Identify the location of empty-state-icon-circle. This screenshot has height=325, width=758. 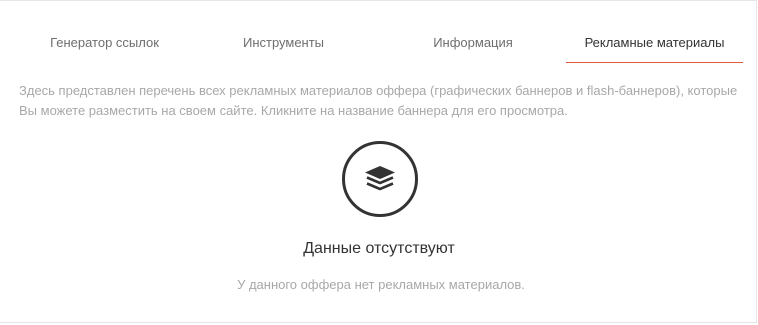
(380, 179).